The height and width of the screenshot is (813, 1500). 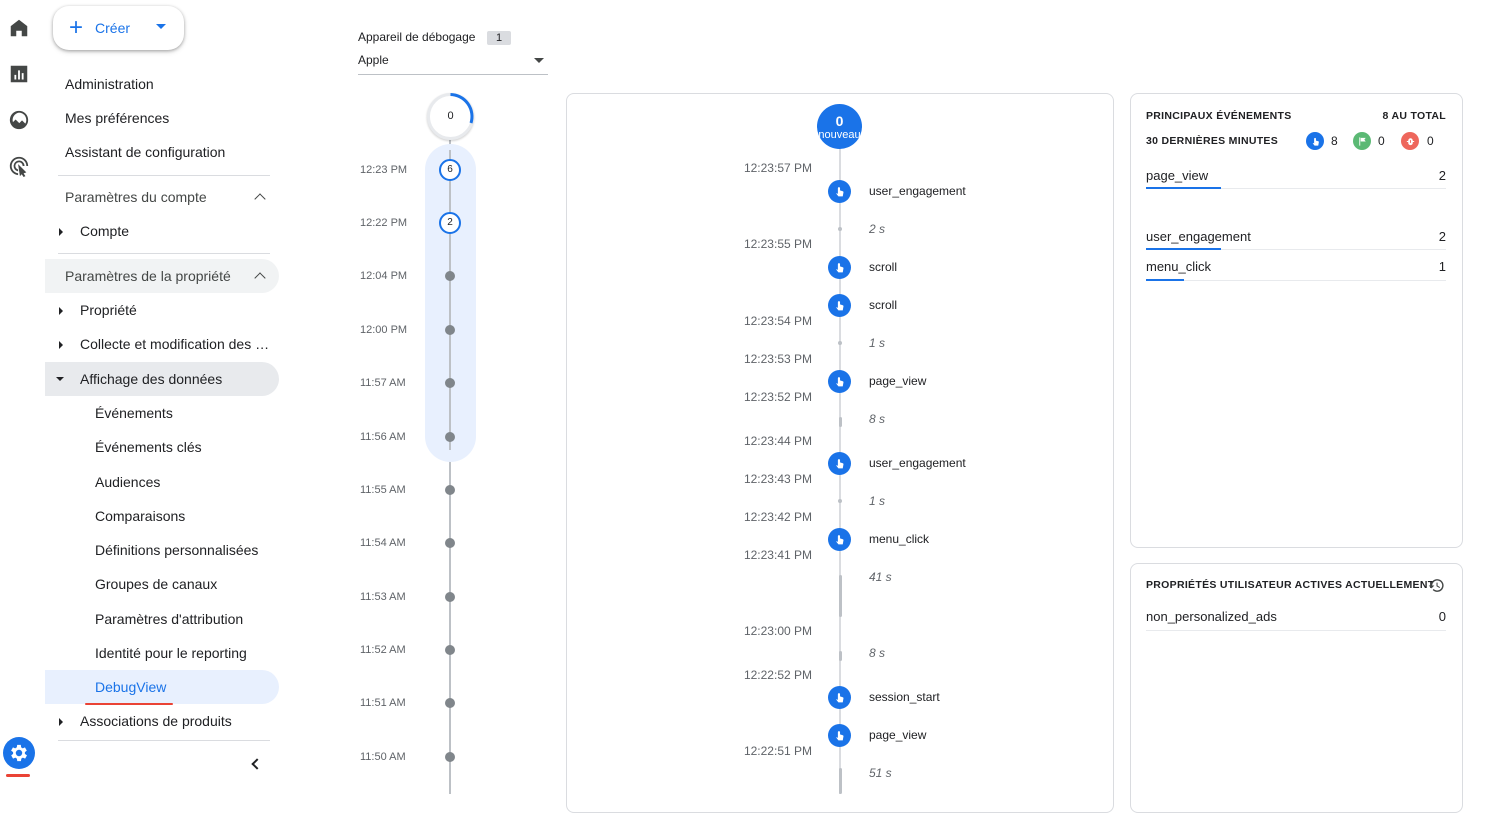 I want to click on nav-item-property: Propriété, so click(x=108, y=310).